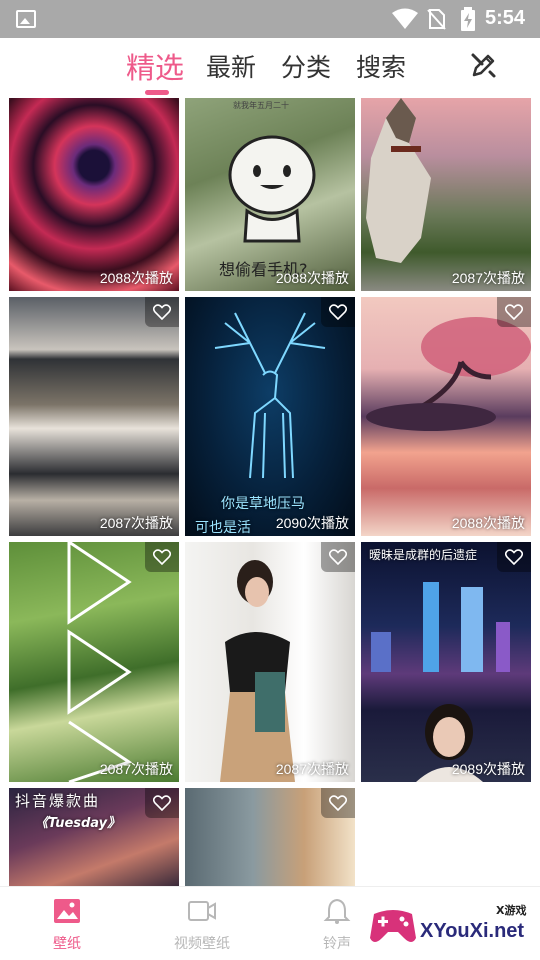  I want to click on tab-featured: 精选, so click(155, 66).